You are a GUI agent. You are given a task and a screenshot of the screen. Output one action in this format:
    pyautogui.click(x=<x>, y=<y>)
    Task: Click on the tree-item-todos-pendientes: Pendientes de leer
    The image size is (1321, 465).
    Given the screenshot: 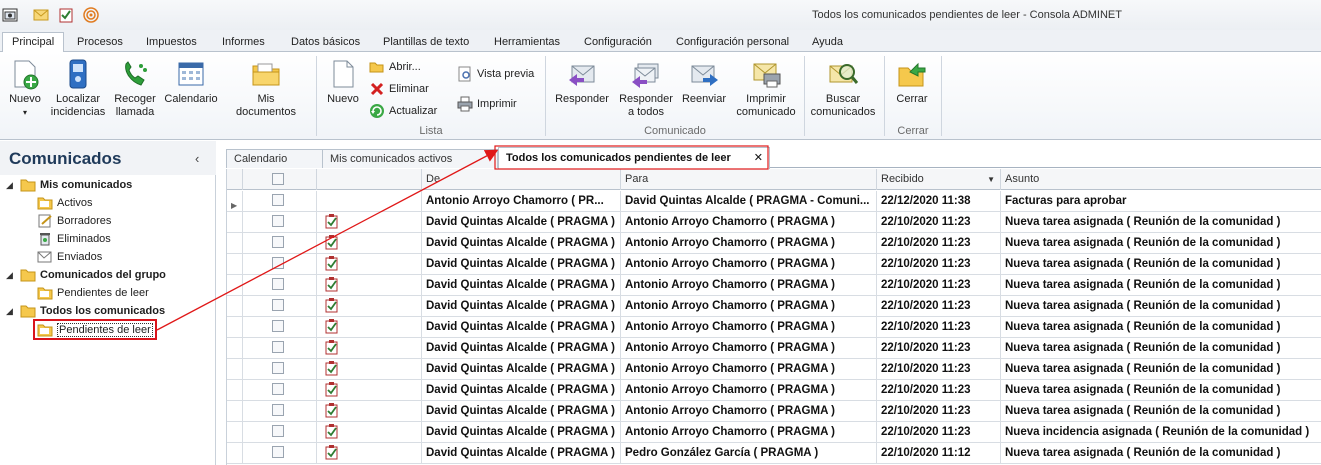 What is the action you would take?
    pyautogui.click(x=95, y=329)
    